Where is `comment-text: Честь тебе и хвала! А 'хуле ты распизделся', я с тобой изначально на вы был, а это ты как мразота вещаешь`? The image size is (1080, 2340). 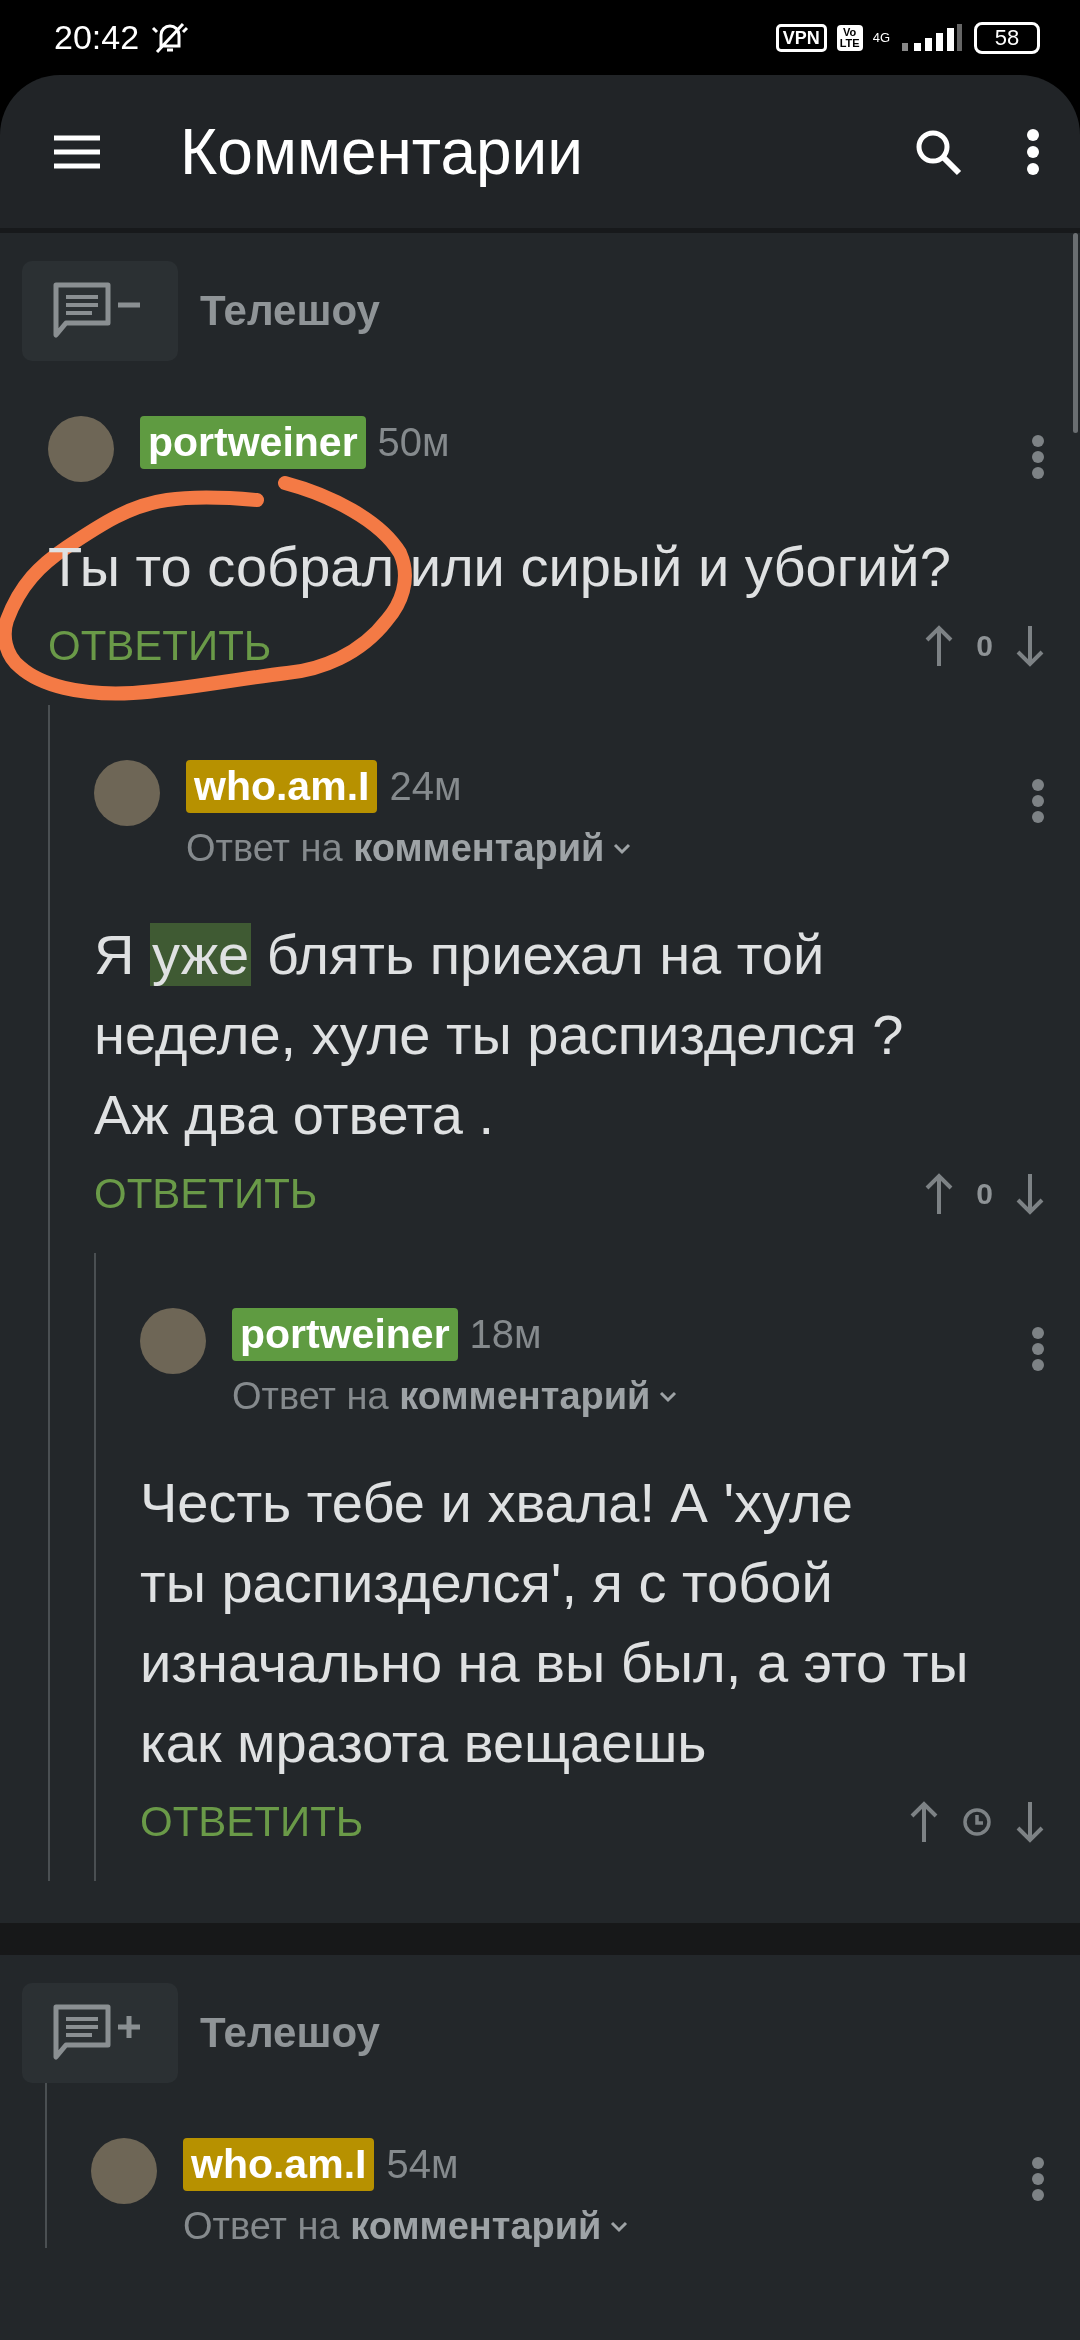 comment-text: Честь тебе и хвала! А 'хуле ты распизделся', я с тобой изначально на вы был, а это ты как мразота вещаешь is located at coordinates (555, 1623).